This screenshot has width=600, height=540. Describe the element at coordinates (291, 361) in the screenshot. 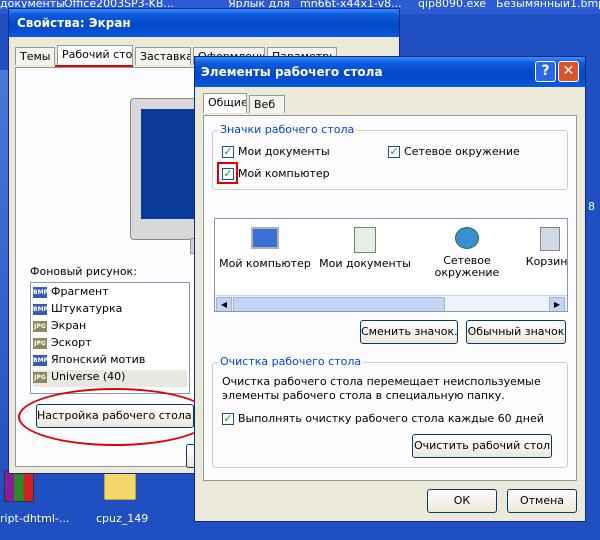

I see `cleanup-group-title: Очистка рабочего стола` at that location.